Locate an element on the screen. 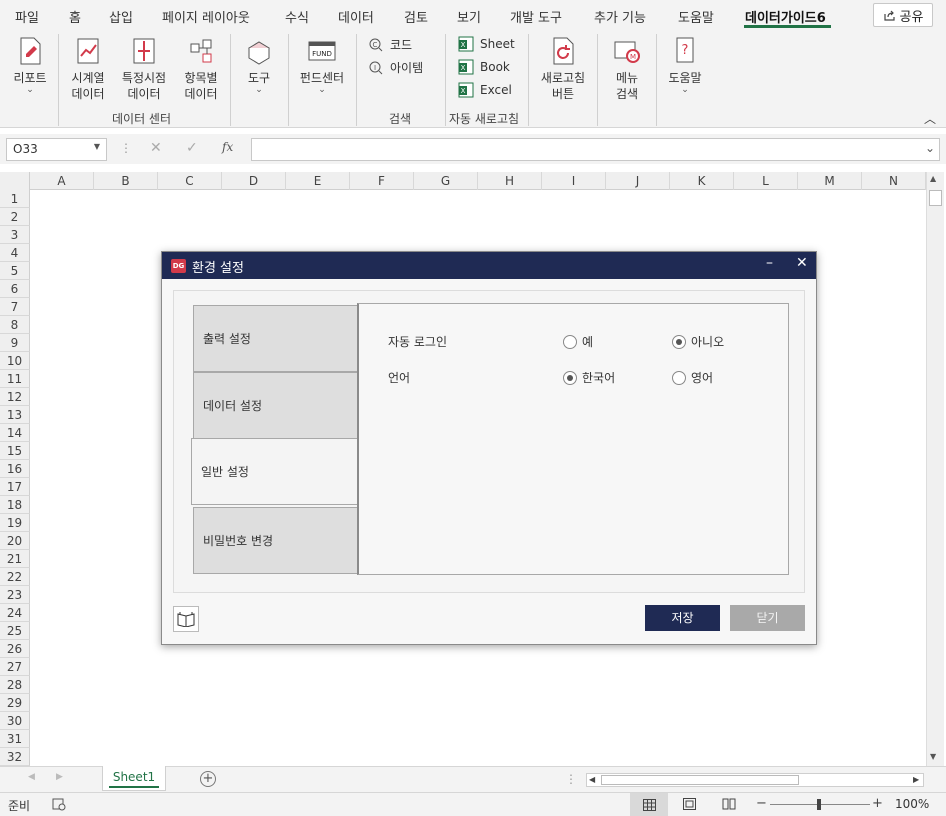 The height and width of the screenshot is (816, 946). horizontal-scrollbar: ◀ ▶ is located at coordinates (755, 780).